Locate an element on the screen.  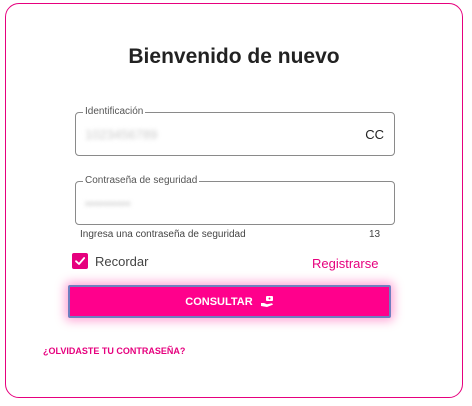
password-label: Contraseña de seguridad is located at coordinates (141, 181).